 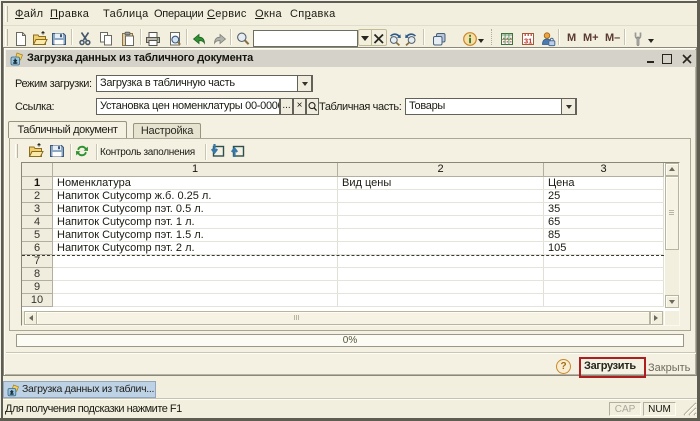 What do you see at coordinates (528, 41) in the screenshot?
I see `svg-text: 31` at bounding box center [528, 41].